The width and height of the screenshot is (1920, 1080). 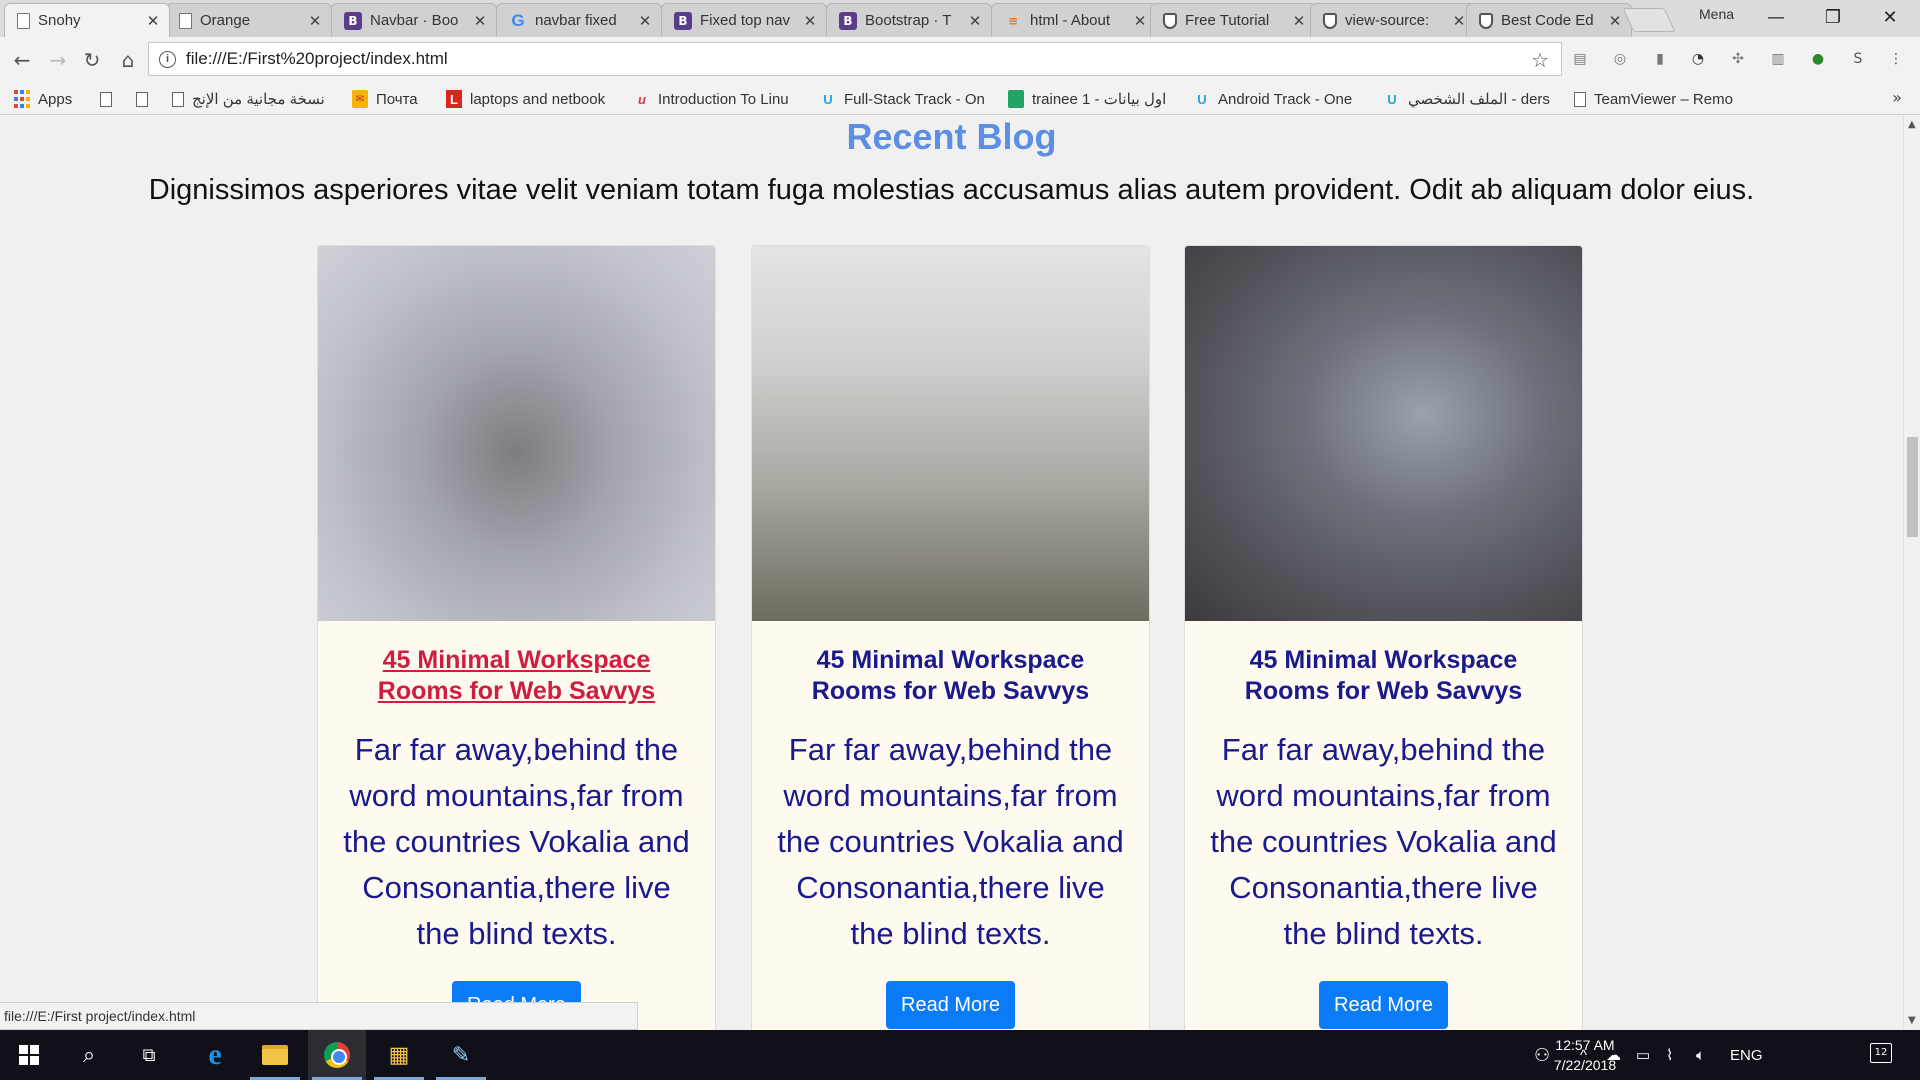 What do you see at coordinates (461, 1055) in the screenshot?
I see `paint-app-icon: ✎` at bounding box center [461, 1055].